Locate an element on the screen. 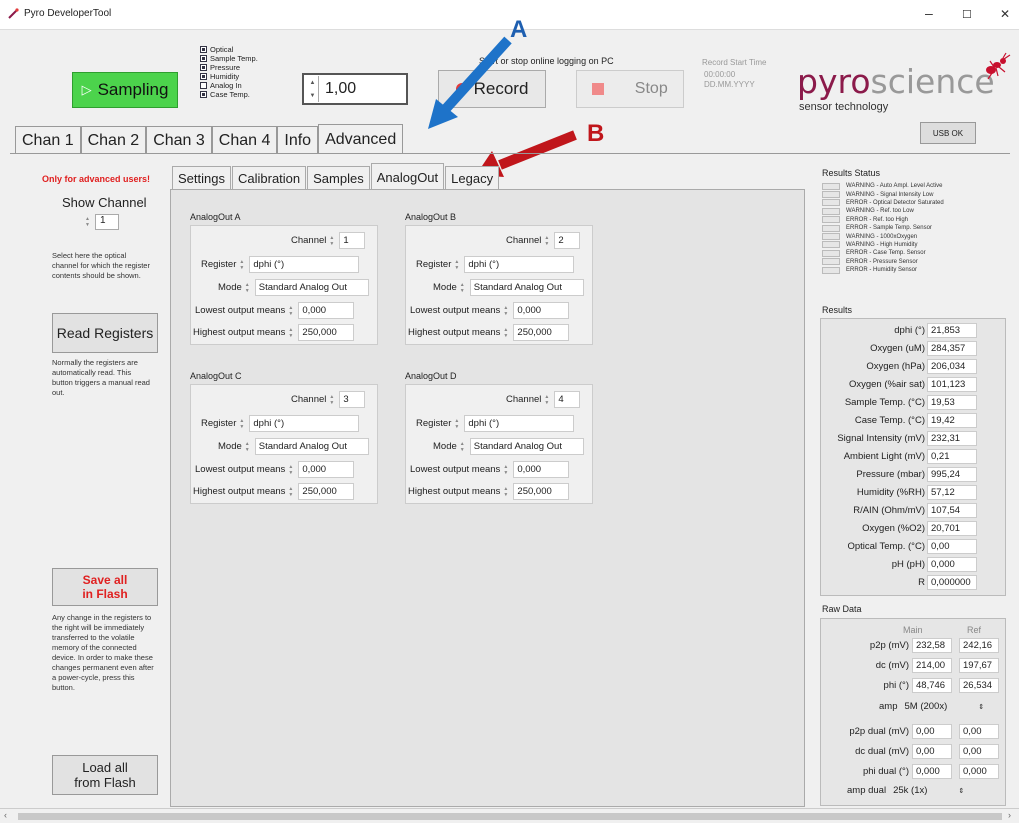  scroll-right-icon: › is located at coordinates (1009, 815).